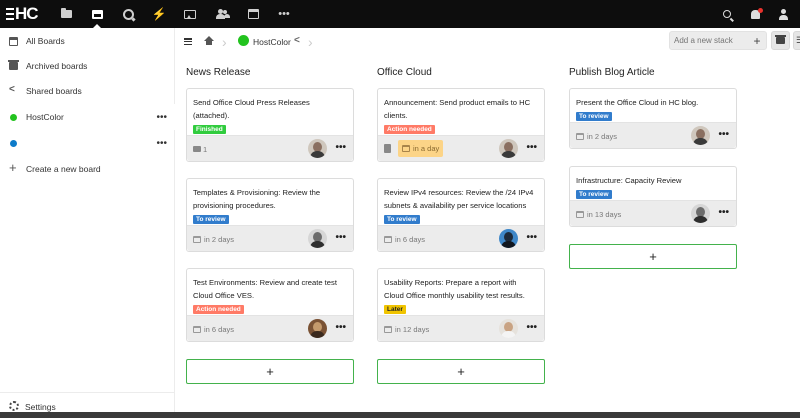  What do you see at coordinates (209, 41) in the screenshot?
I see `home-icon` at bounding box center [209, 41].